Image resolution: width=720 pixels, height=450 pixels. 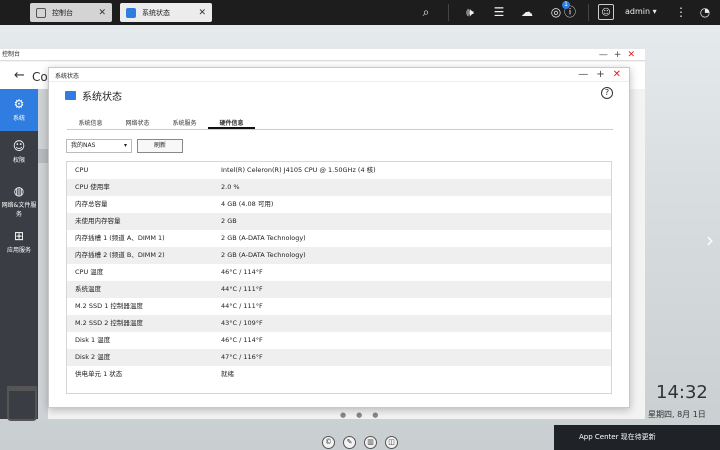 I want to click on tab-hardware-info: 硬件信息, so click(x=231, y=124).